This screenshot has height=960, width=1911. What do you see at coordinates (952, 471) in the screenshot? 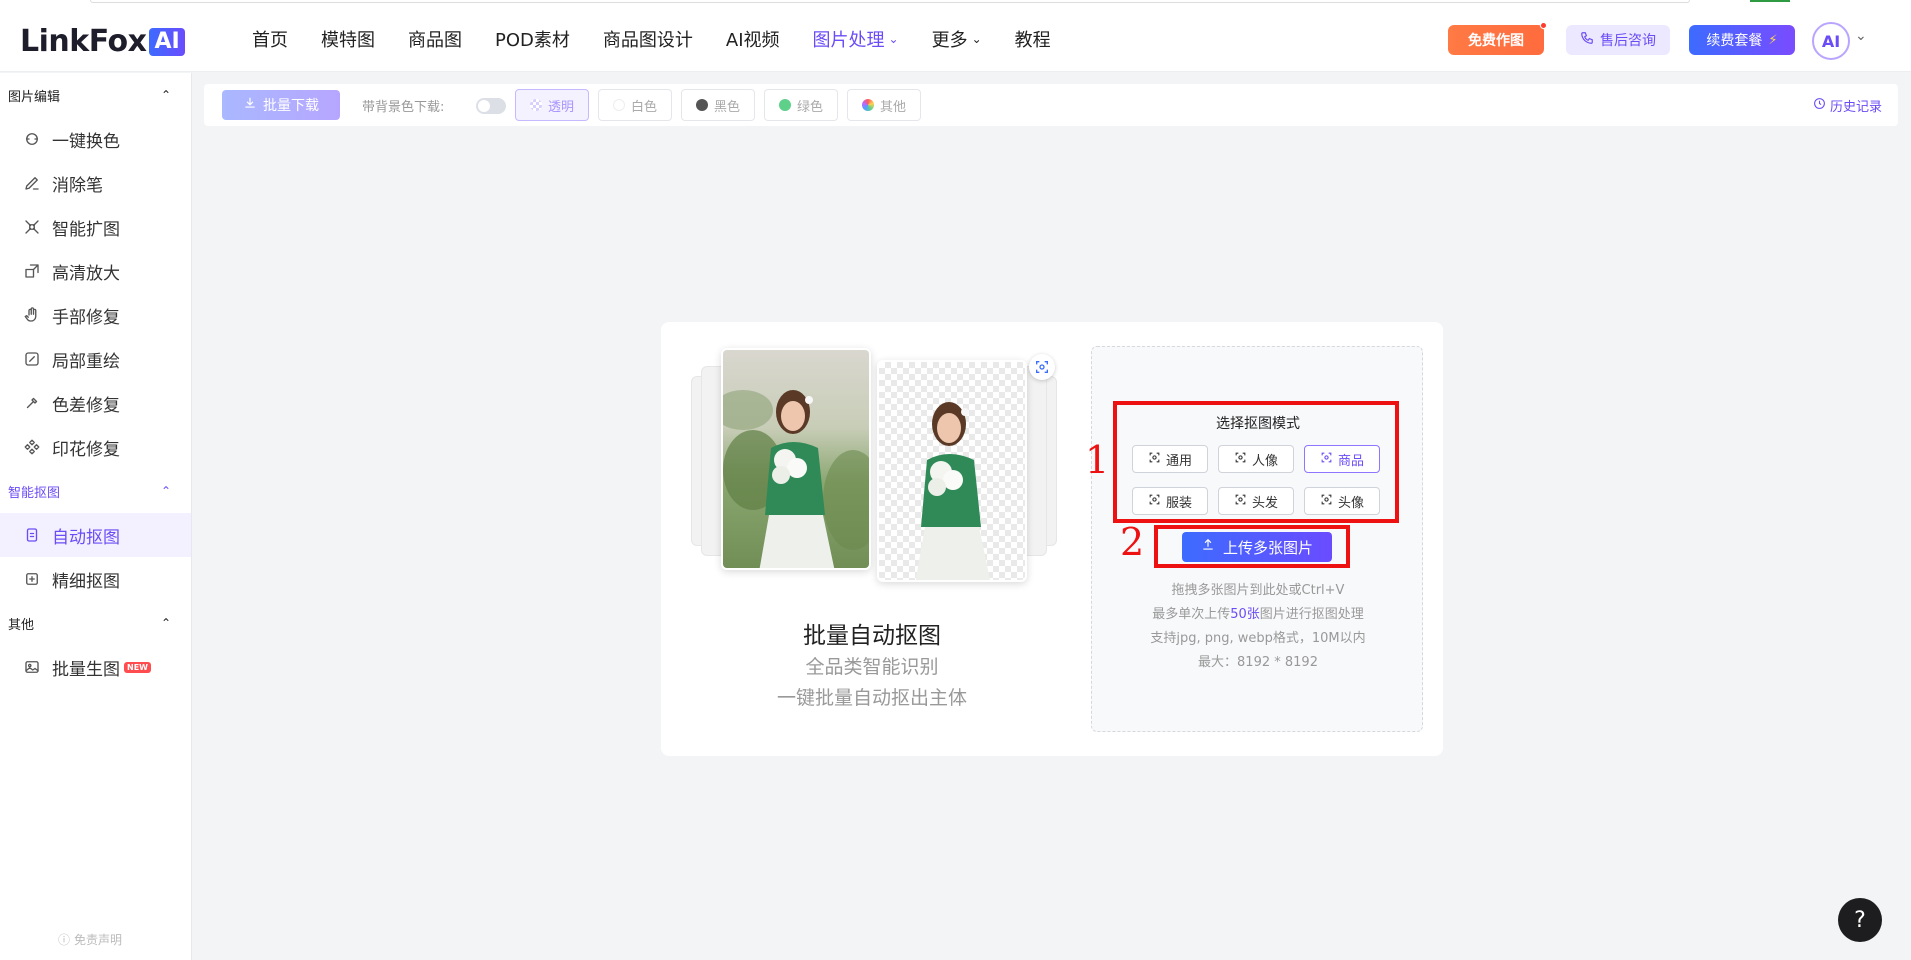
I see `cutout-photo` at bounding box center [952, 471].